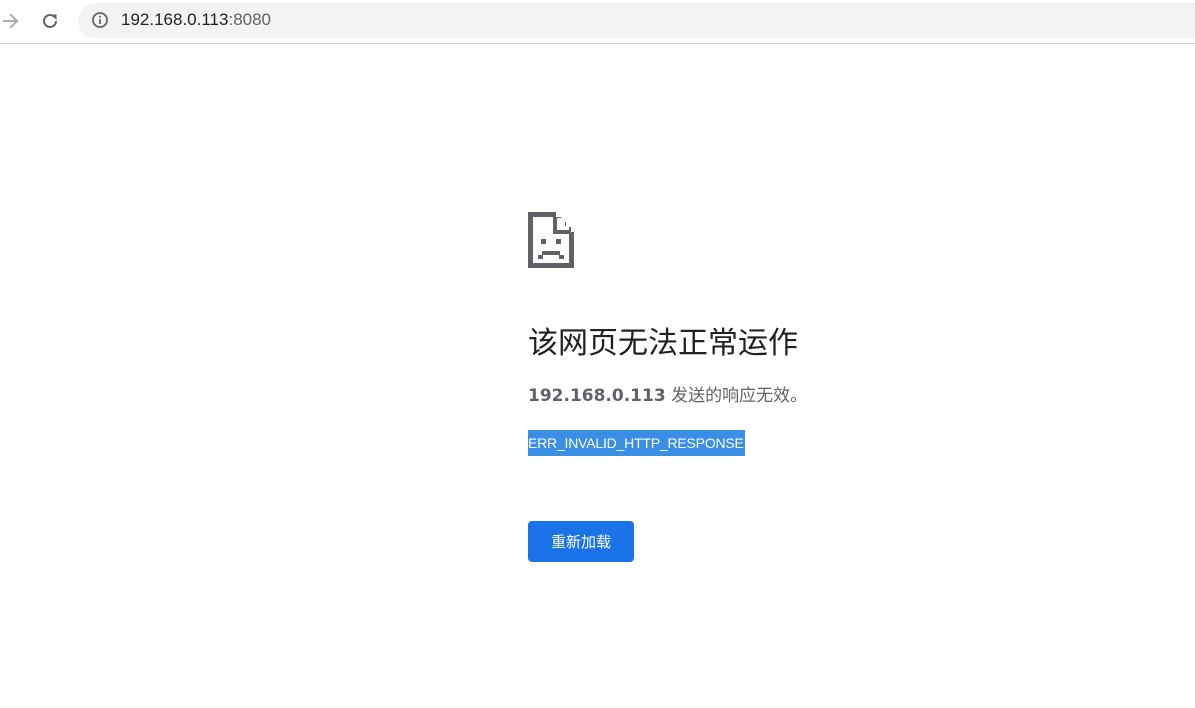 This screenshot has width=1195, height=708. I want to click on browser-toolbar: 192.168.0.113:8080, so click(597, 22).